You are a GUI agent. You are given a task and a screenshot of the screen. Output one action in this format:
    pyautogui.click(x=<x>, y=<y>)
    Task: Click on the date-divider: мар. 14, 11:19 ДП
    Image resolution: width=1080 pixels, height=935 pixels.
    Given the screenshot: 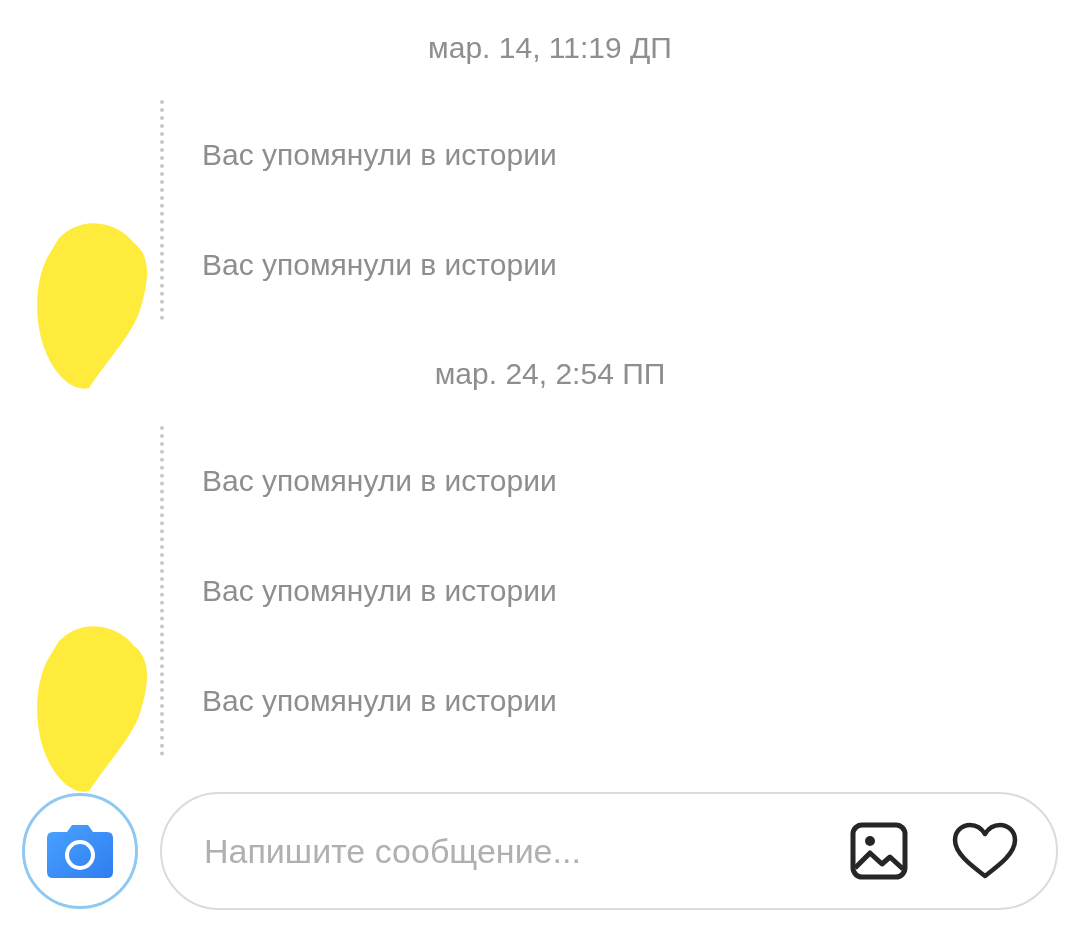 What is the action you would take?
    pyautogui.click(x=550, y=48)
    